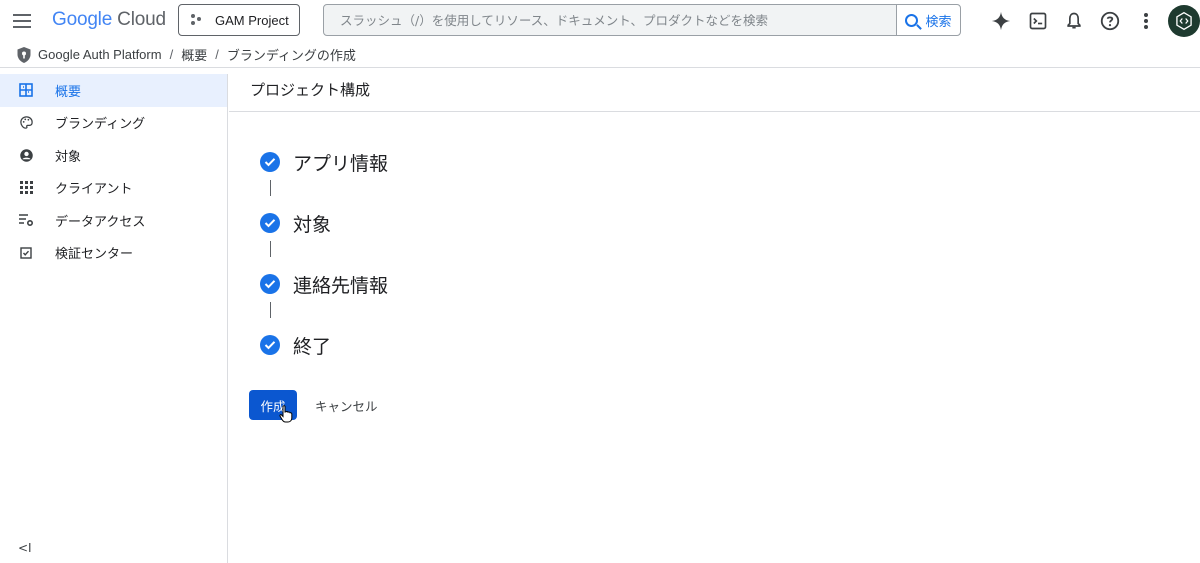 This screenshot has width=1200, height=563. Describe the element at coordinates (341, 285) in the screenshot. I see `step-label: 連絡先情報` at that location.